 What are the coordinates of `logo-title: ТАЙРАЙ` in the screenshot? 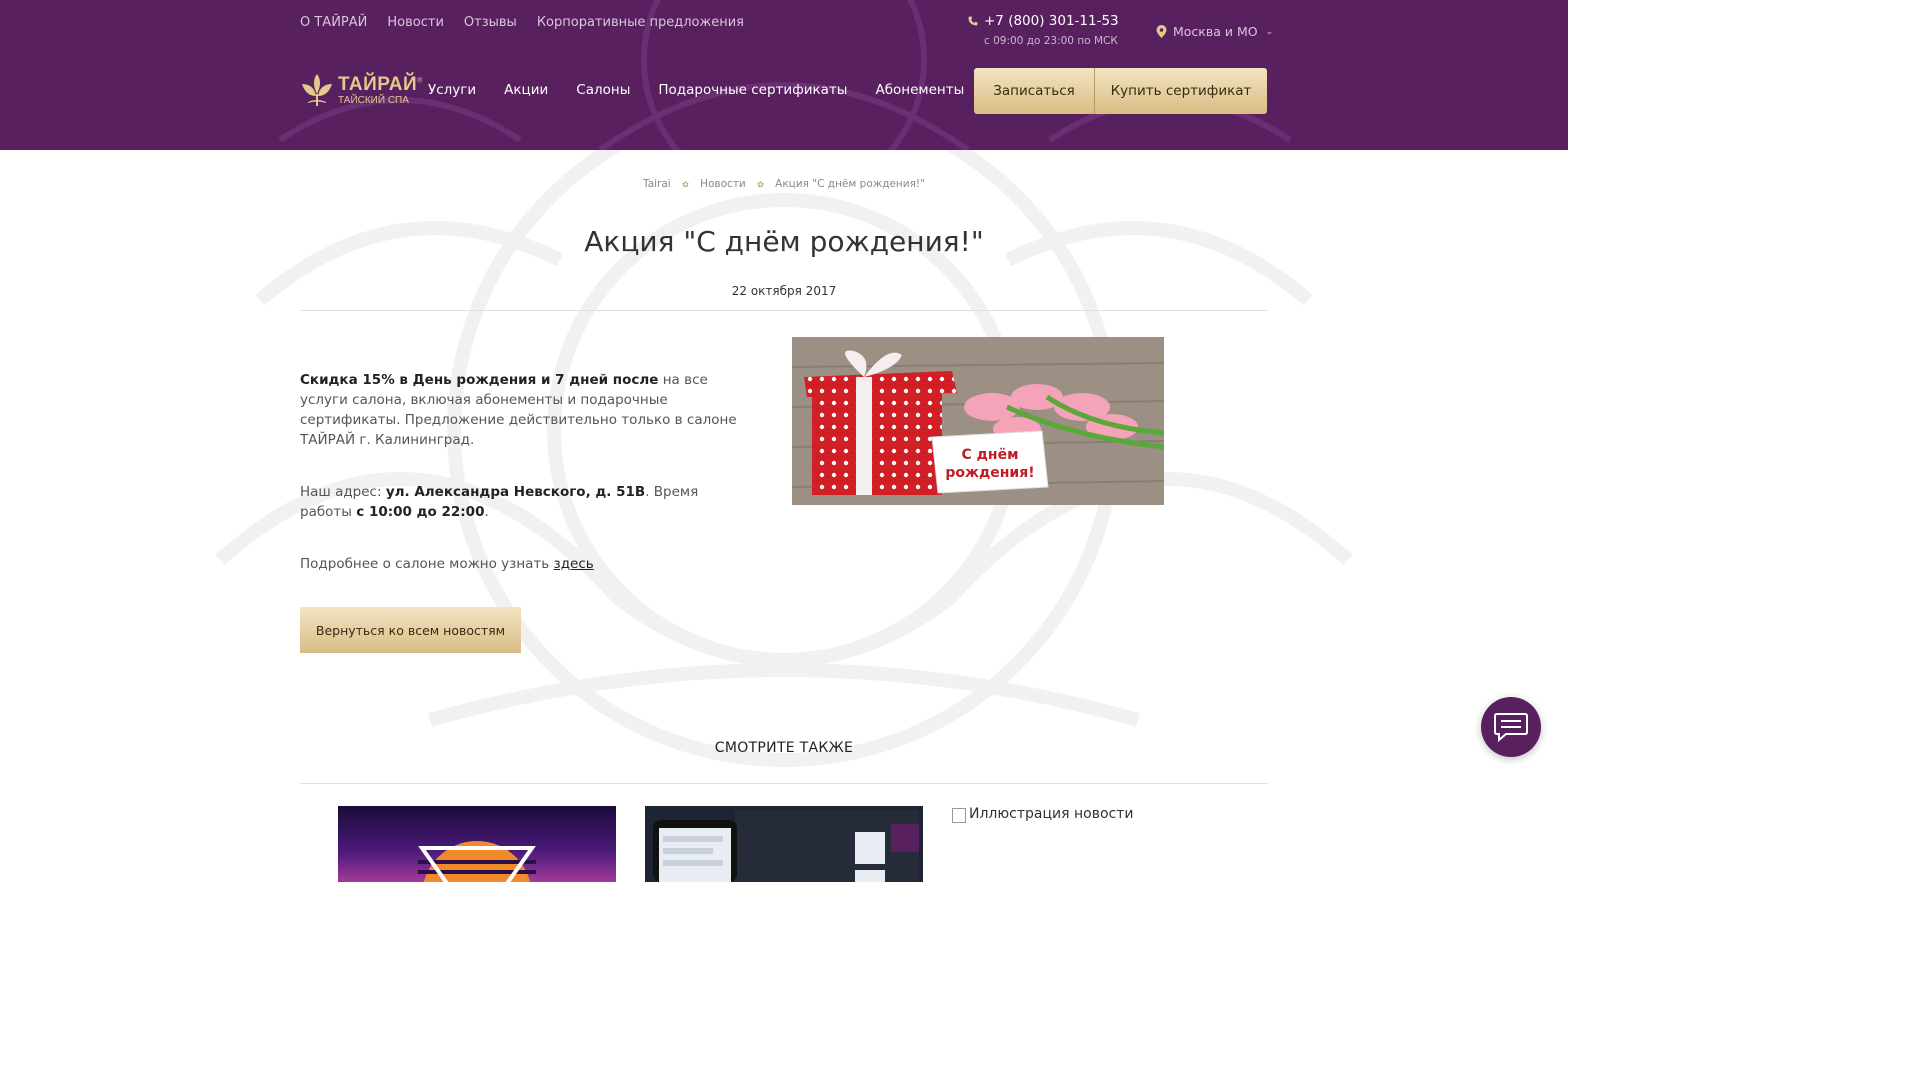 It's located at (378, 84).